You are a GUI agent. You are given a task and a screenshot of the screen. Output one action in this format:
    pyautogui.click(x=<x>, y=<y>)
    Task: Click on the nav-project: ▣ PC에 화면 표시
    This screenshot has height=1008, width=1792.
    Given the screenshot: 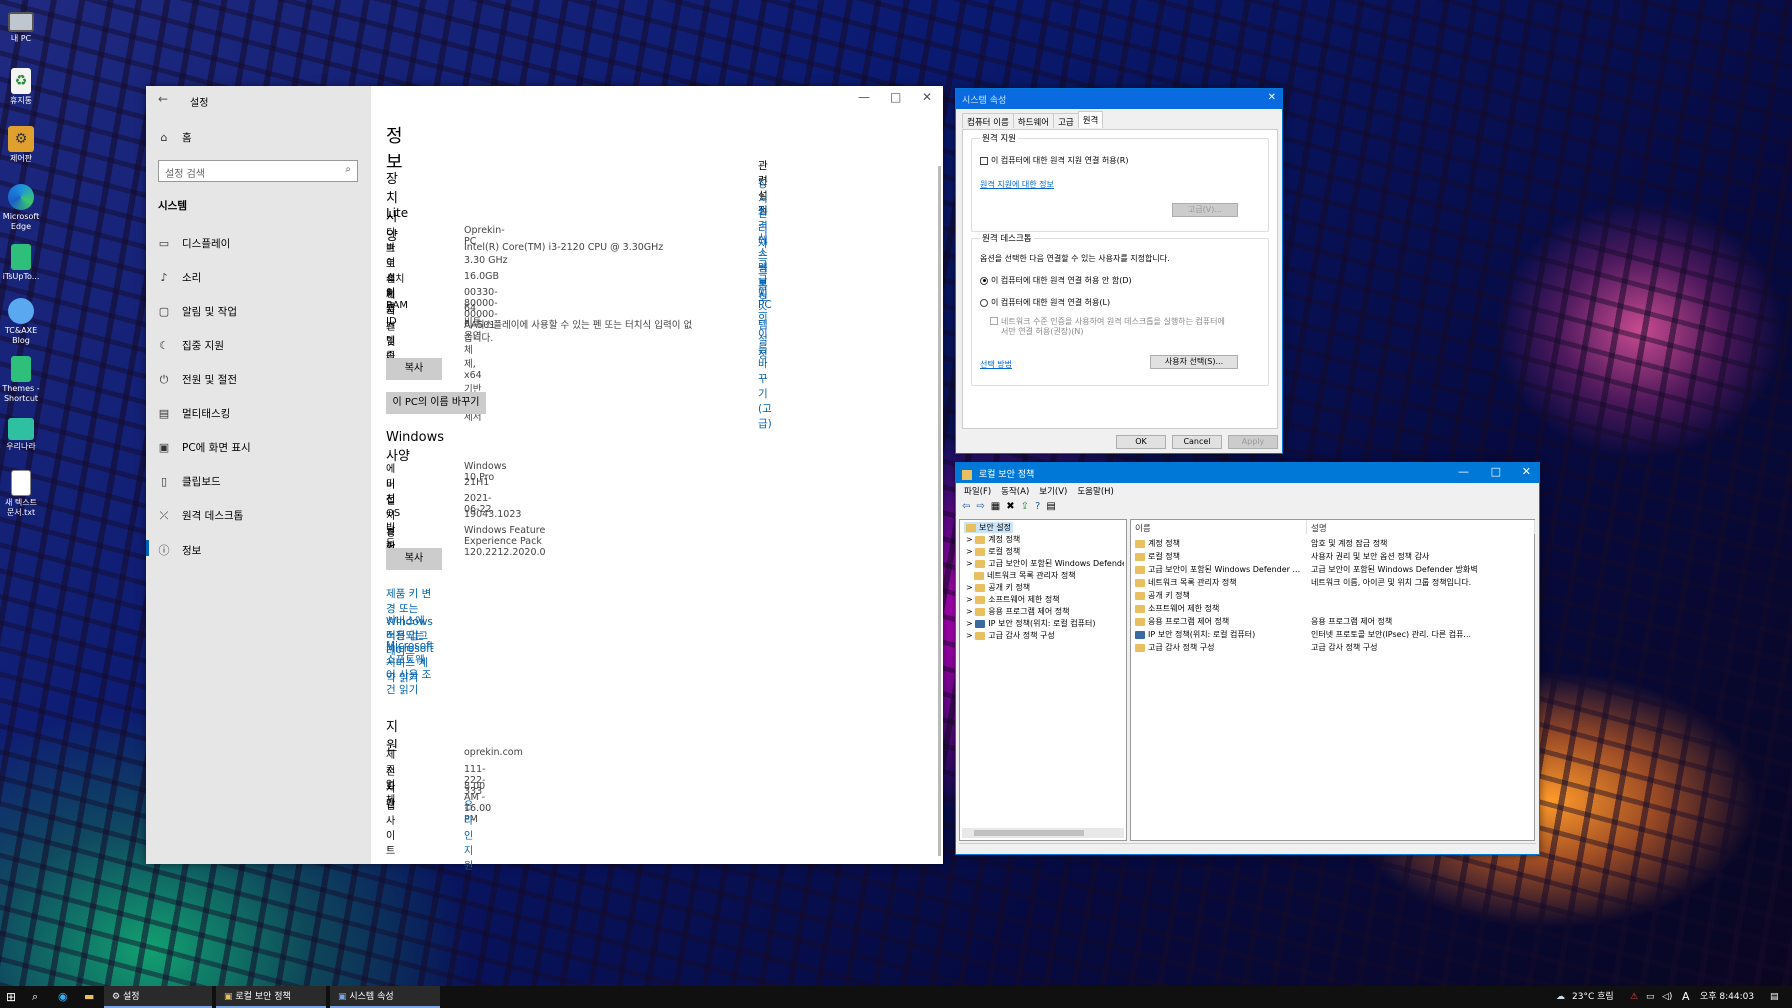 What is the action you would take?
    pyautogui.click(x=204, y=447)
    